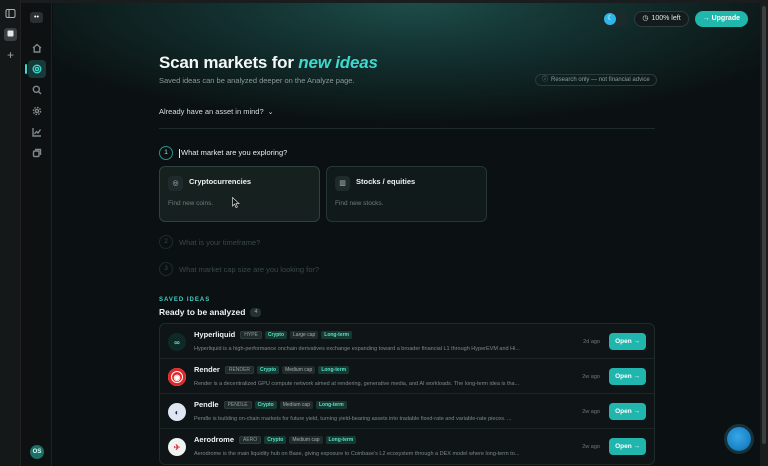 This screenshot has width=768, height=466. What do you see at coordinates (175, 183) in the screenshot?
I see `coin-icon: ◎` at bounding box center [175, 183].